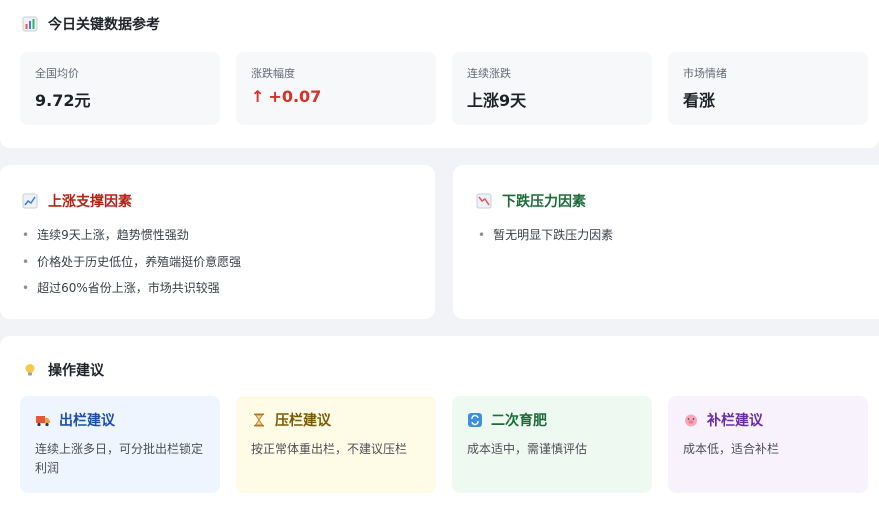 This screenshot has height=510, width=879. I want to click on rise-factors-title: 上涨支撑因素, so click(90, 202).